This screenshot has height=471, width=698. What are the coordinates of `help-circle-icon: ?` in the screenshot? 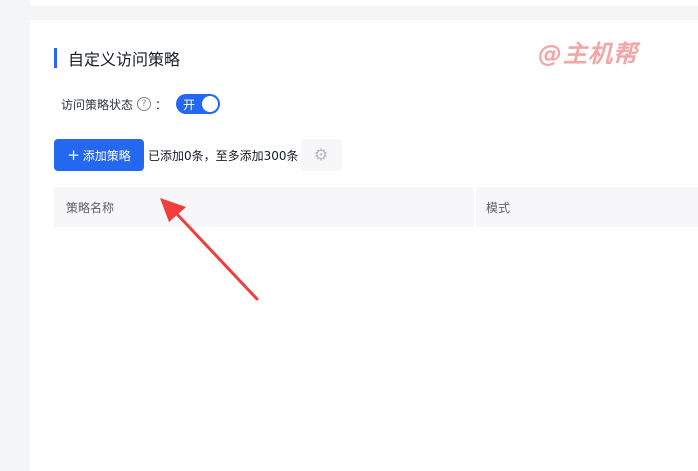 It's located at (144, 104).